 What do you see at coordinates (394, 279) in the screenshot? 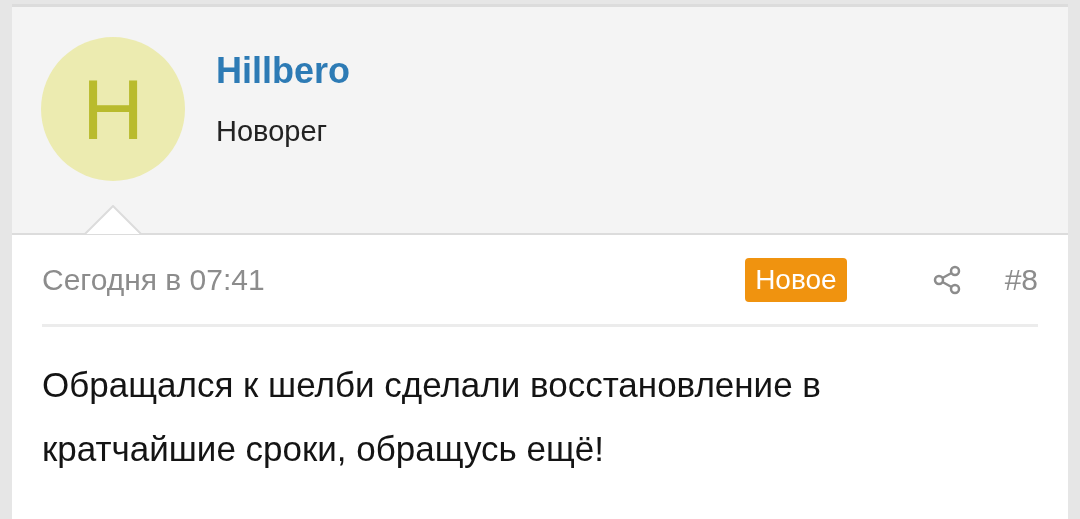
I see `post-date: Сегодня в 07:41` at bounding box center [394, 279].